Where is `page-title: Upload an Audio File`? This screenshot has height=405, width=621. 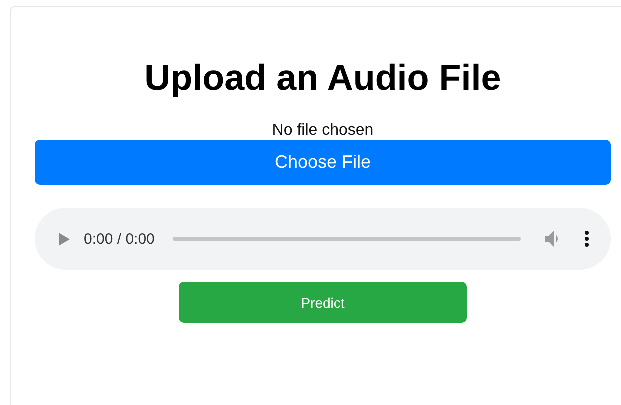 page-title: Upload an Audio File is located at coordinates (323, 78).